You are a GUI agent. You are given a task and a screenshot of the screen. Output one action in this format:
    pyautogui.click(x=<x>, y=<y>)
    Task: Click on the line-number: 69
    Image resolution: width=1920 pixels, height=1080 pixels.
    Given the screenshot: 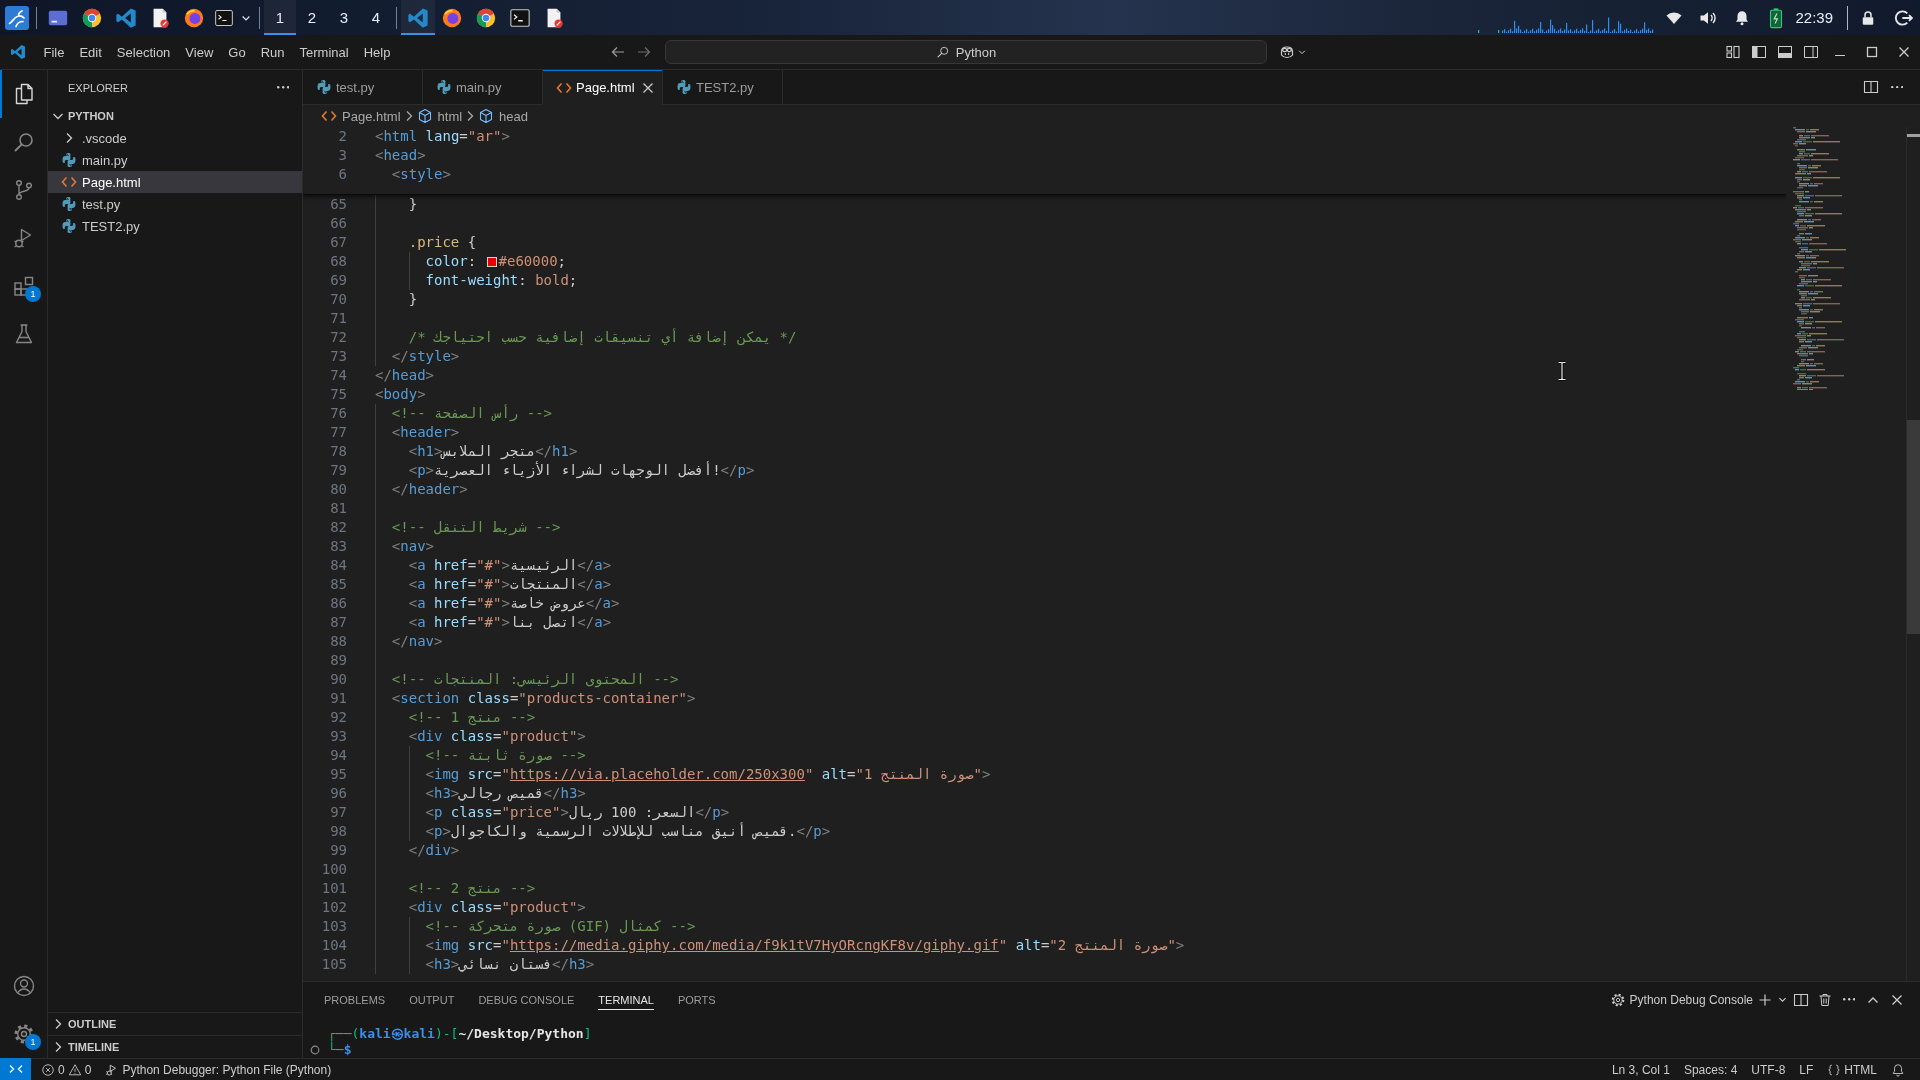 What is the action you would take?
    pyautogui.click(x=338, y=280)
    